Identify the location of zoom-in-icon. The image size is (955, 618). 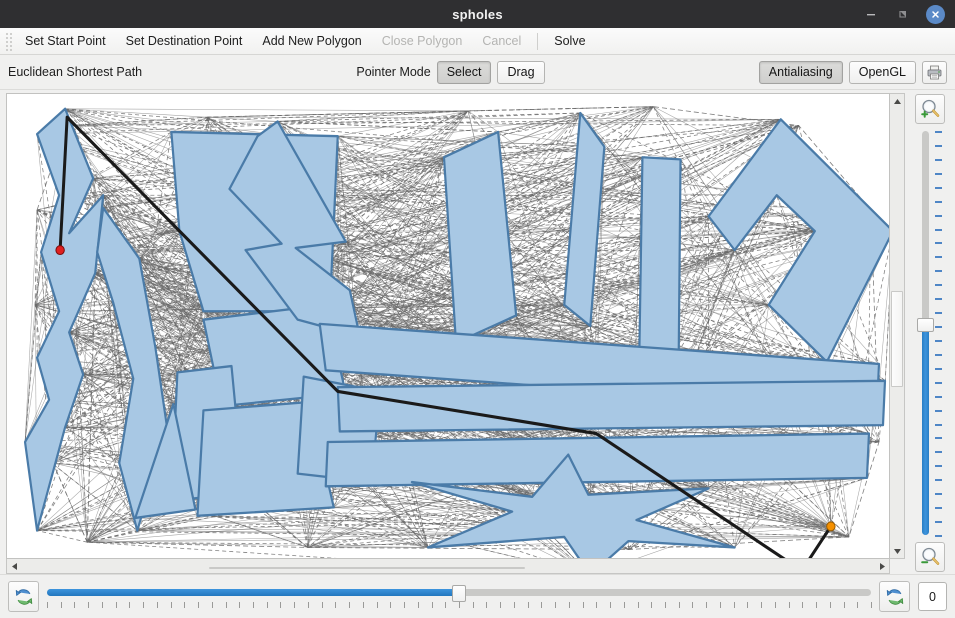
(930, 109).